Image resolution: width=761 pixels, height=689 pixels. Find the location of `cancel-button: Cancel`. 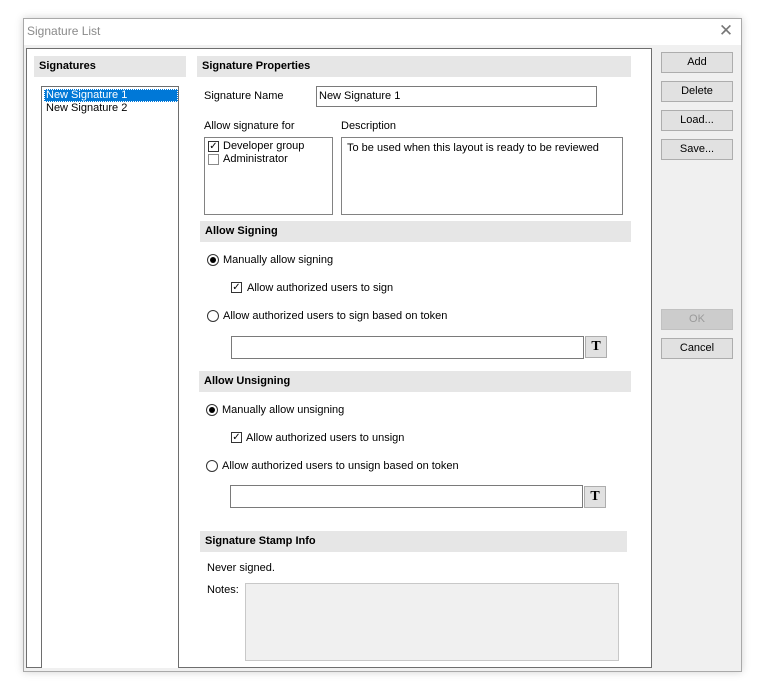

cancel-button: Cancel is located at coordinates (697, 348).